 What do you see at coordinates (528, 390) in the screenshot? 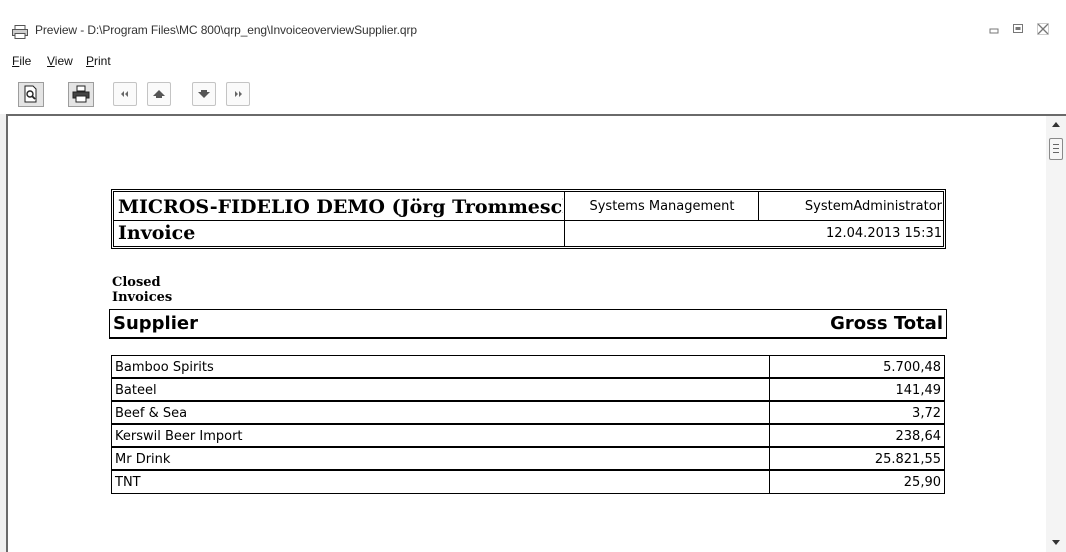
I see `table-row: Bateel 141,49` at bounding box center [528, 390].